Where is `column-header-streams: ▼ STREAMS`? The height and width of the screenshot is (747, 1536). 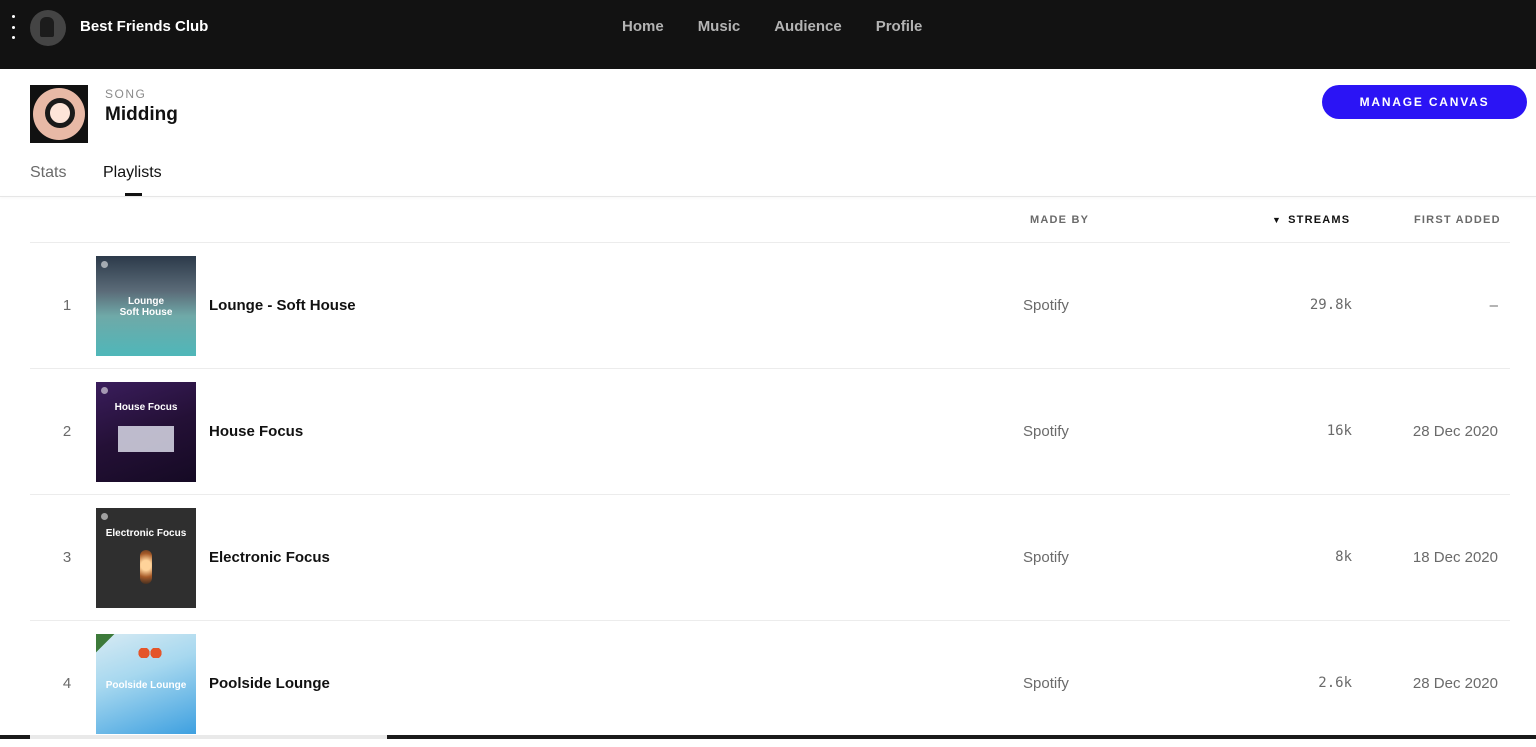
column-header-streams: ▼ STREAMS is located at coordinates (1311, 220).